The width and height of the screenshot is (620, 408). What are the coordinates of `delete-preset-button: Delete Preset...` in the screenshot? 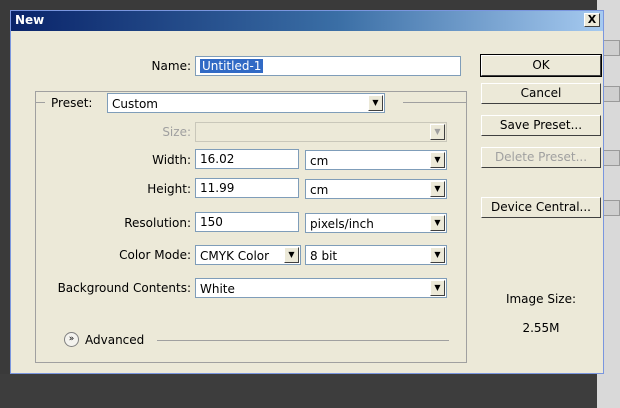 It's located at (541, 157).